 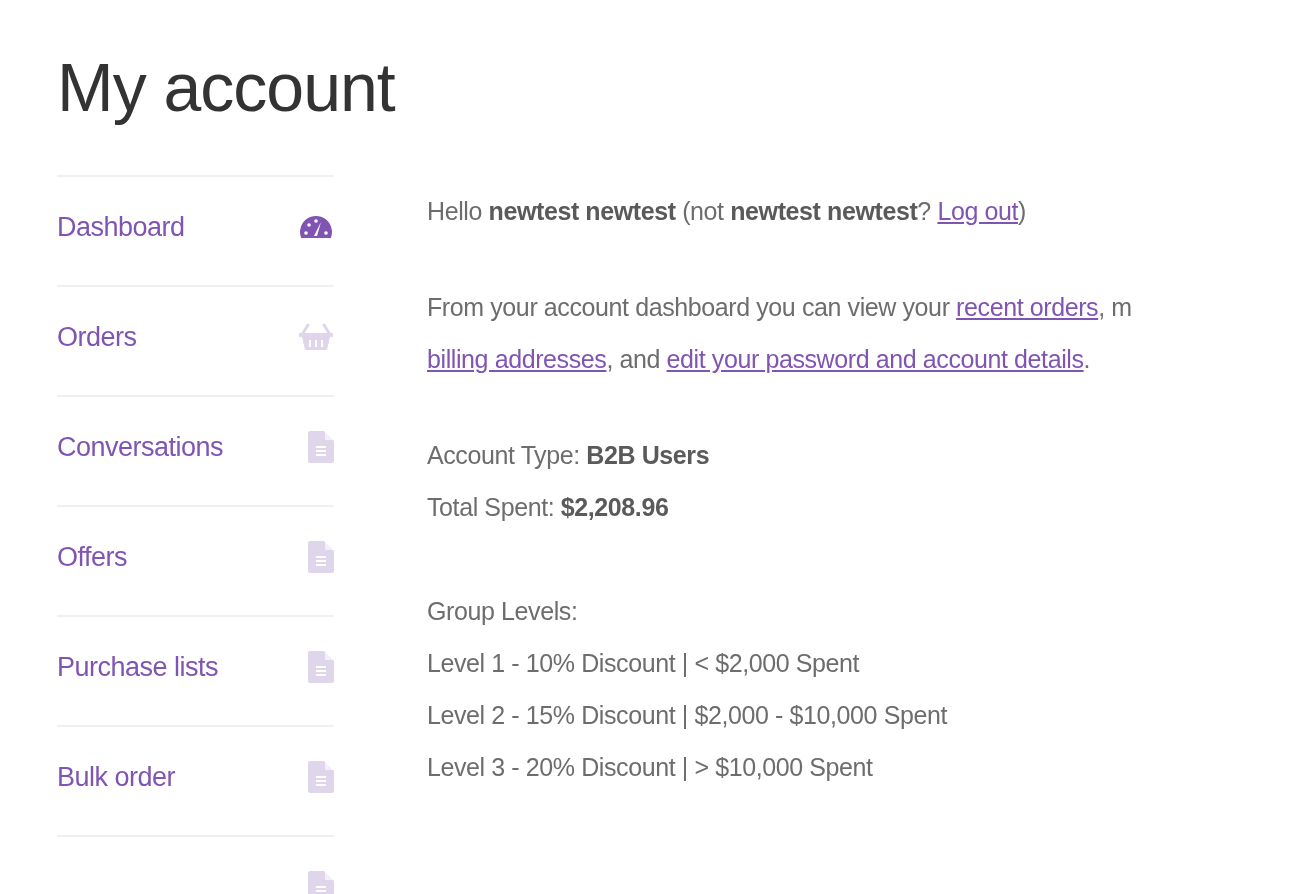 I want to click on nav-link: Conversations, so click(x=140, y=447).